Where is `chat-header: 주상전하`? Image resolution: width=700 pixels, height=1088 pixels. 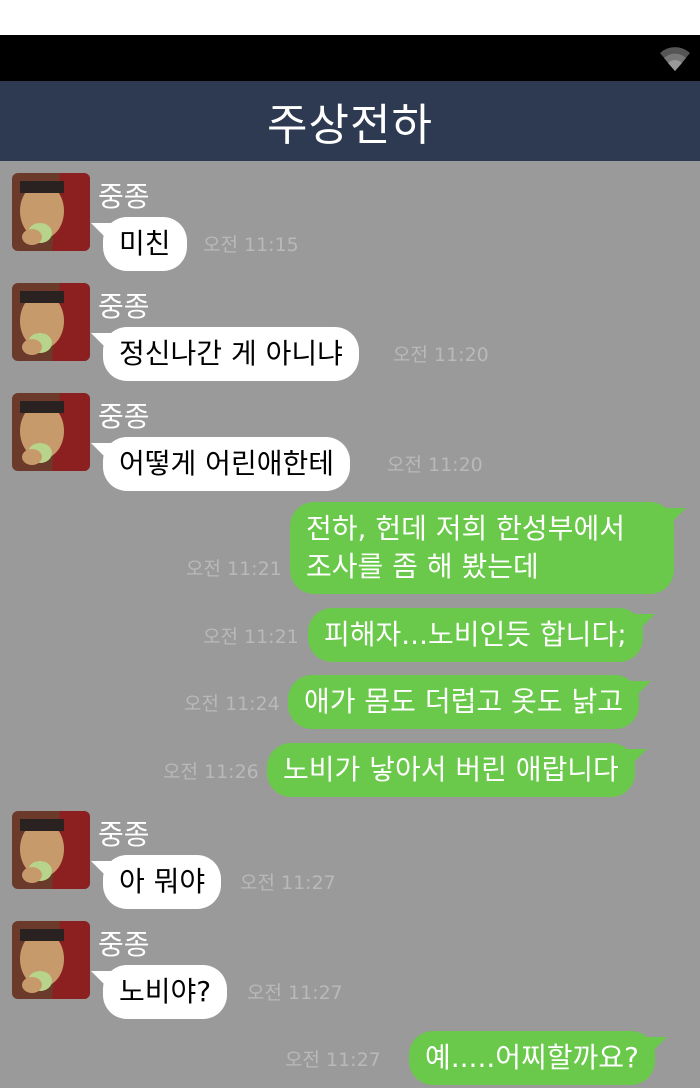 chat-header: 주상전하 is located at coordinates (350, 121).